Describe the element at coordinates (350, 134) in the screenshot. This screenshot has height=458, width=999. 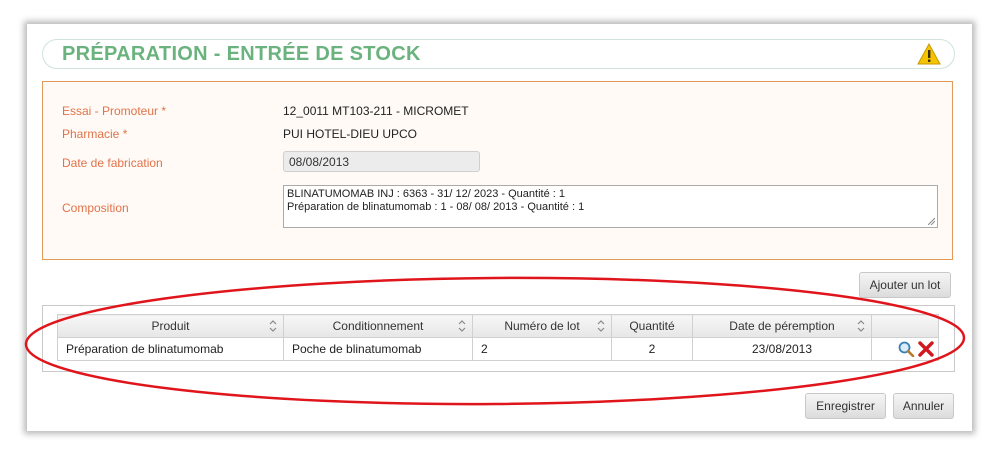
I see `pharmacie-value: PUI HOTEL-DIEU UPCO` at that location.